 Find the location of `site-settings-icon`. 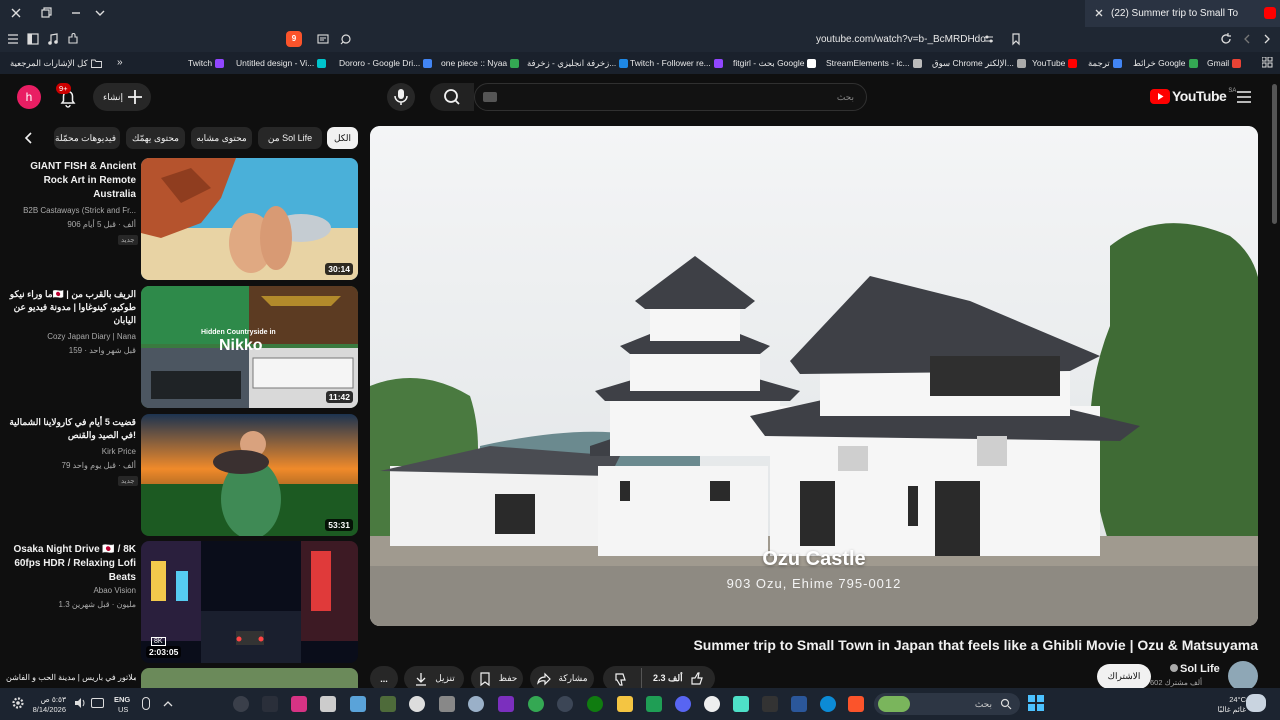

site-settings-icon is located at coordinates (989, 39).